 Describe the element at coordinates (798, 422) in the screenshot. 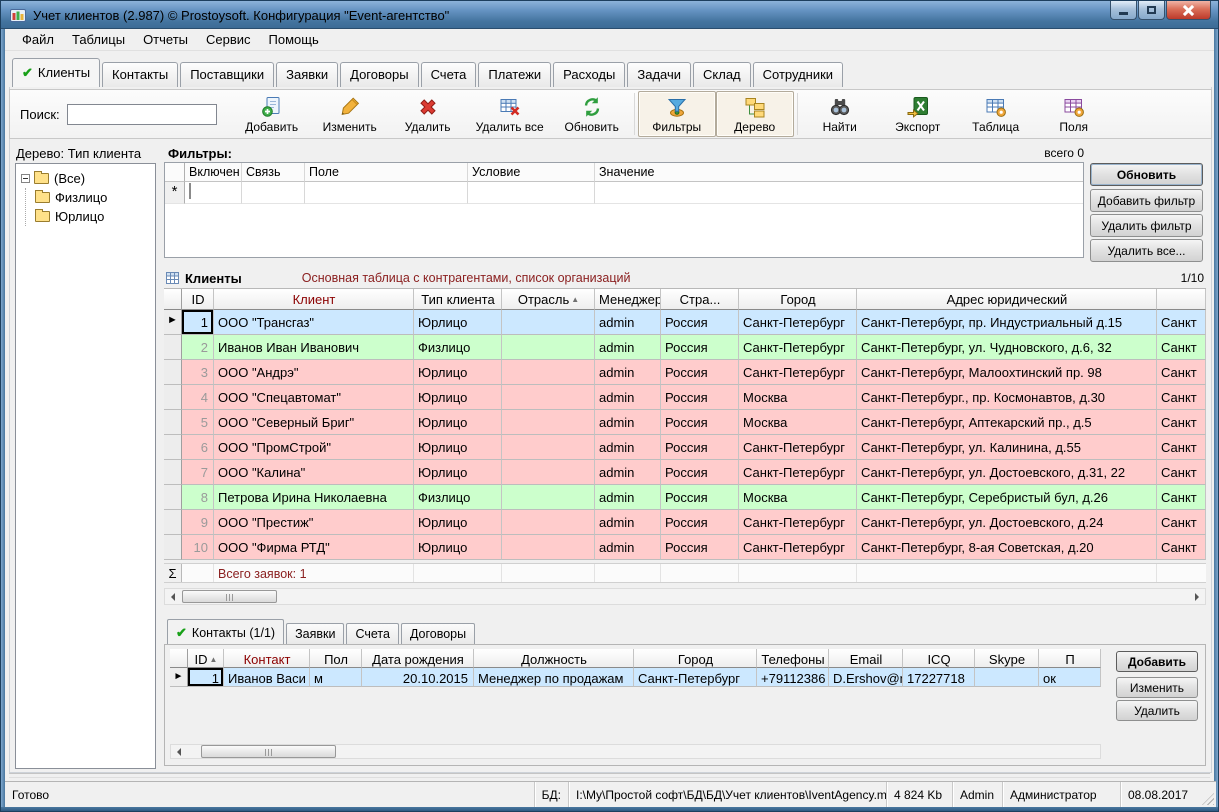

I see `cell: Москва` at that location.